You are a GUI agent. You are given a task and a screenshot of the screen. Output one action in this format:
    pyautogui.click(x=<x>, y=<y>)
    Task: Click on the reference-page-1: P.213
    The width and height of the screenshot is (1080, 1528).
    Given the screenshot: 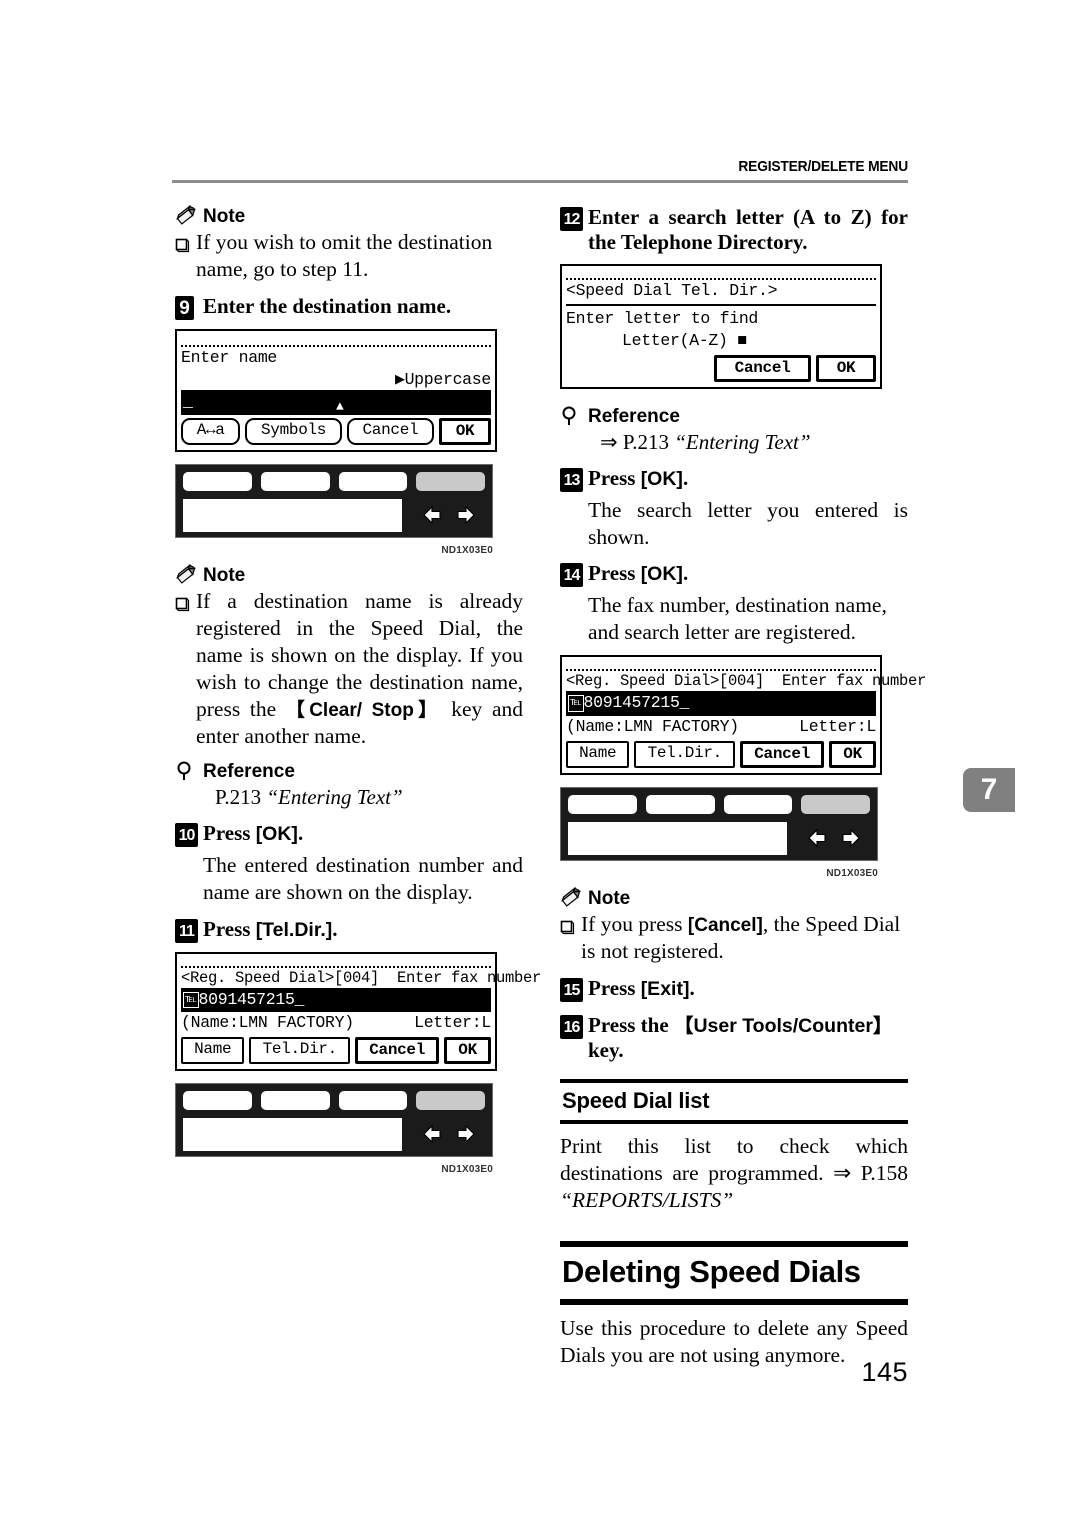 What is the action you would take?
    pyautogui.click(x=238, y=796)
    